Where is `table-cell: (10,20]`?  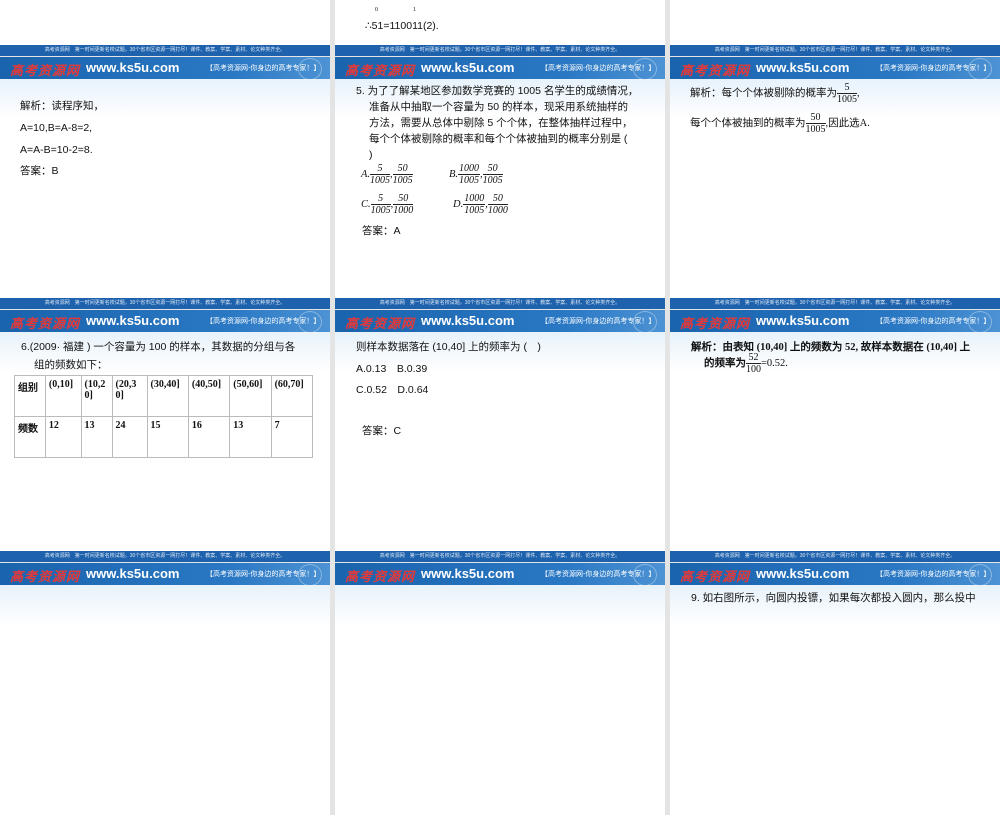 table-cell: (10,20] is located at coordinates (96, 396).